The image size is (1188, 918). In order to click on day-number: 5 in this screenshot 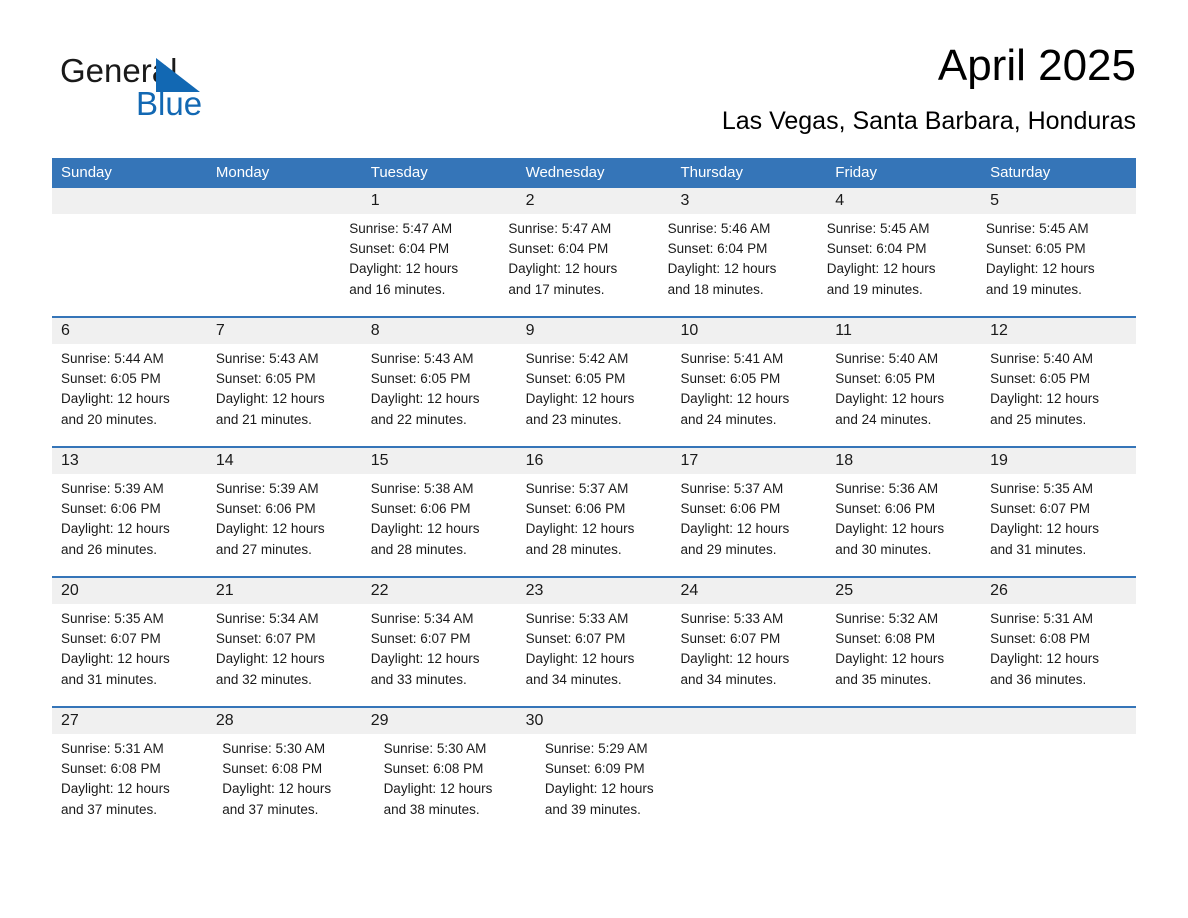, I will do `click(1058, 201)`.